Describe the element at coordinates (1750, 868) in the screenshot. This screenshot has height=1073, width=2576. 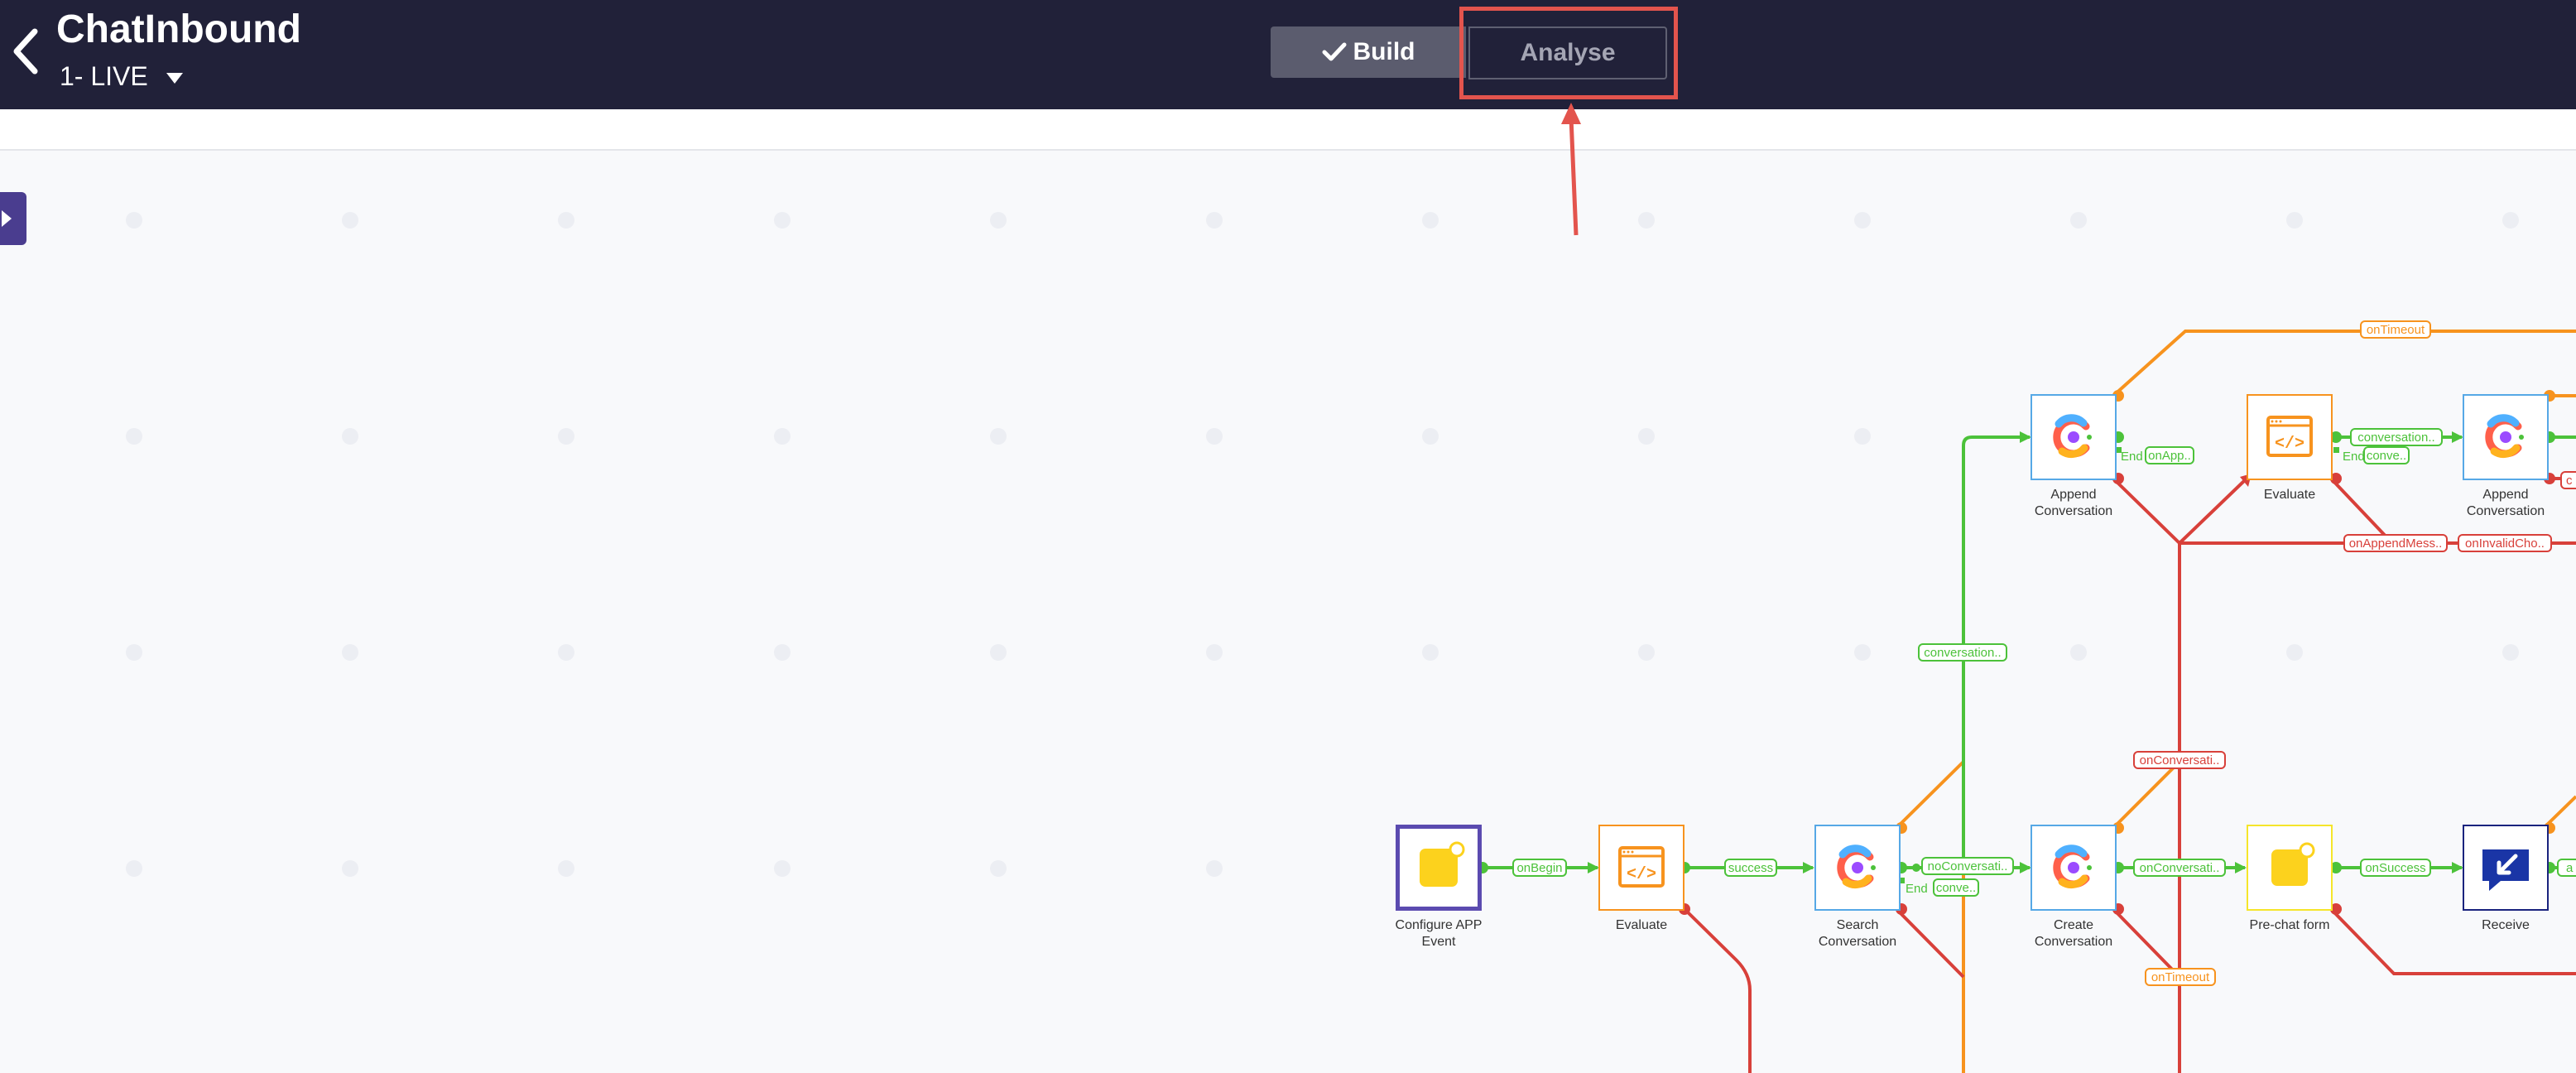
I see `edge-label-success: success` at that location.